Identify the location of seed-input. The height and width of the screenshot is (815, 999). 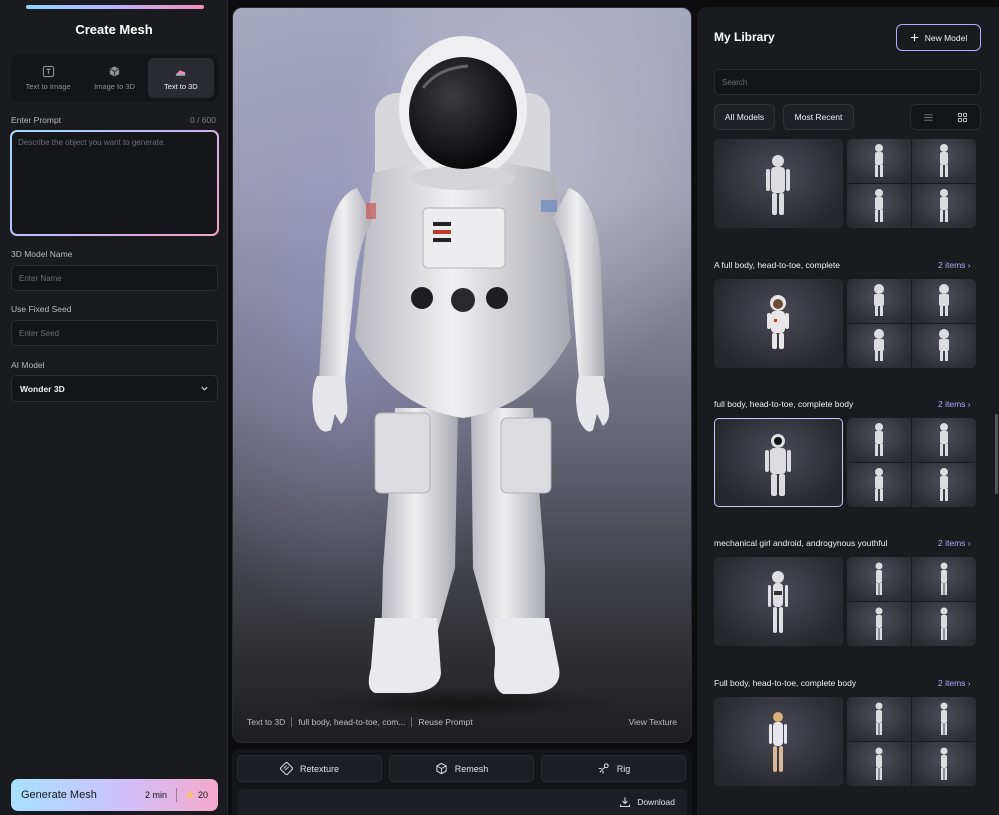
(114, 333).